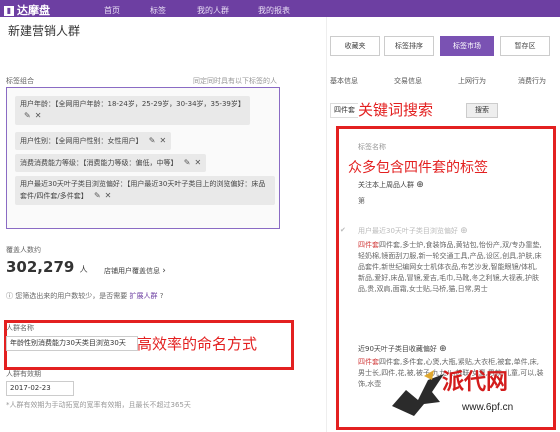 This screenshot has width=560, height=432. What do you see at coordinates (112, 10) in the screenshot?
I see `nav-home: 首页` at bounding box center [112, 10].